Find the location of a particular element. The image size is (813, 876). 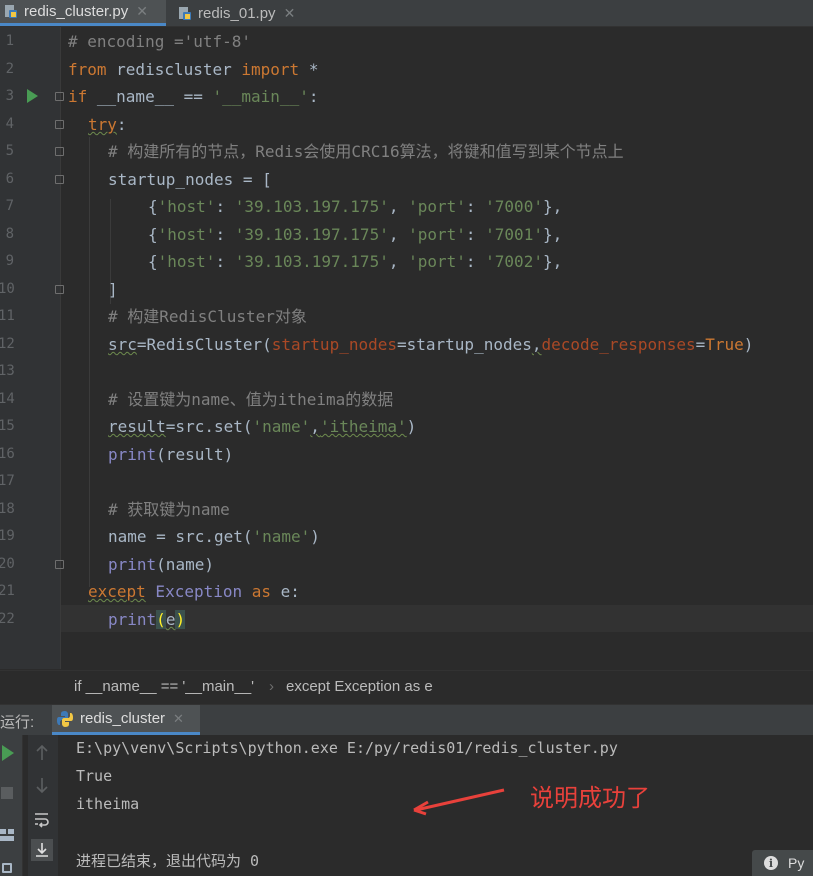

line-number: 10 is located at coordinates (7, 289).